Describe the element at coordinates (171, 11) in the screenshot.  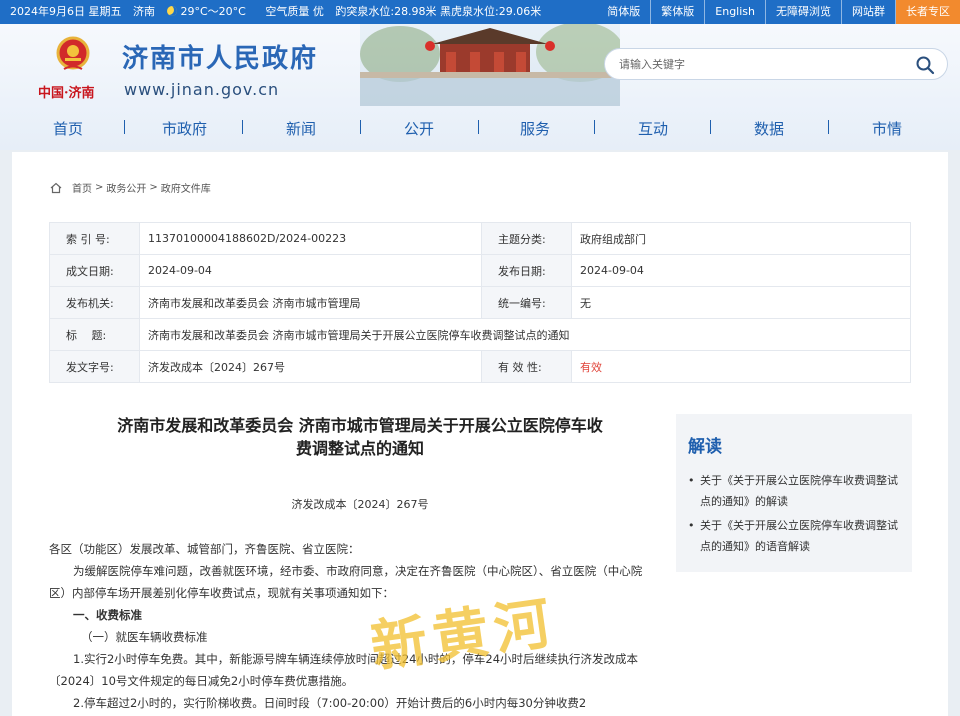
I see `moon-icon` at that location.